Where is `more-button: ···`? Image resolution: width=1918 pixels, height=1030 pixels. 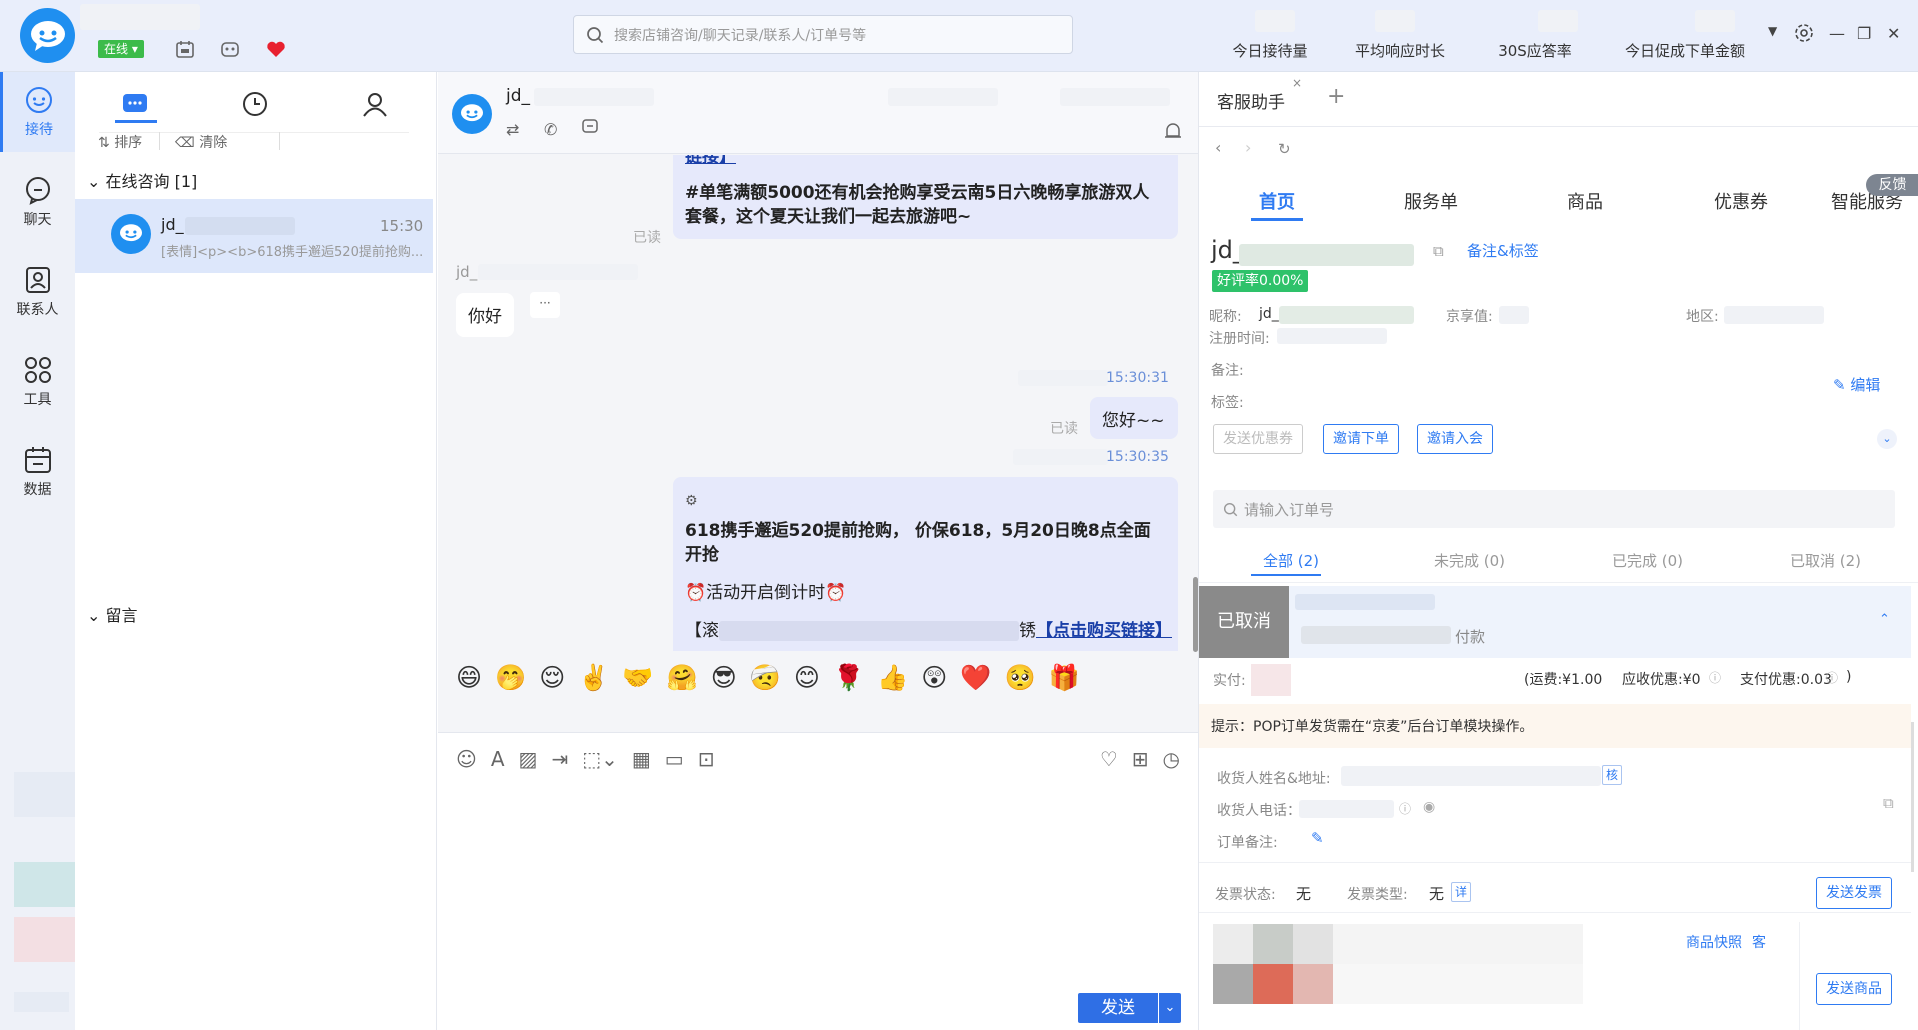
more-button: ··· is located at coordinates (545, 305).